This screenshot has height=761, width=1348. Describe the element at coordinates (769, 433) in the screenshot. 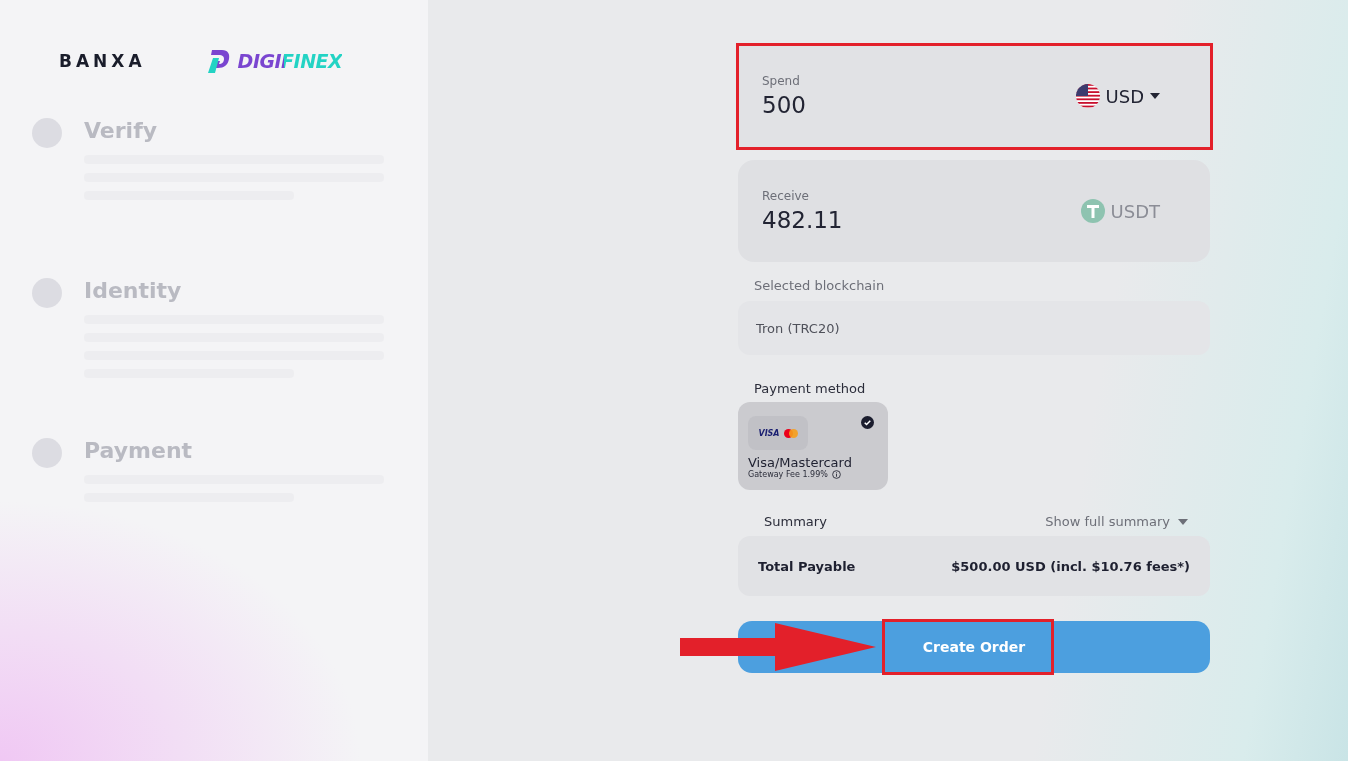

I see `visa-logo: VISA` at that location.